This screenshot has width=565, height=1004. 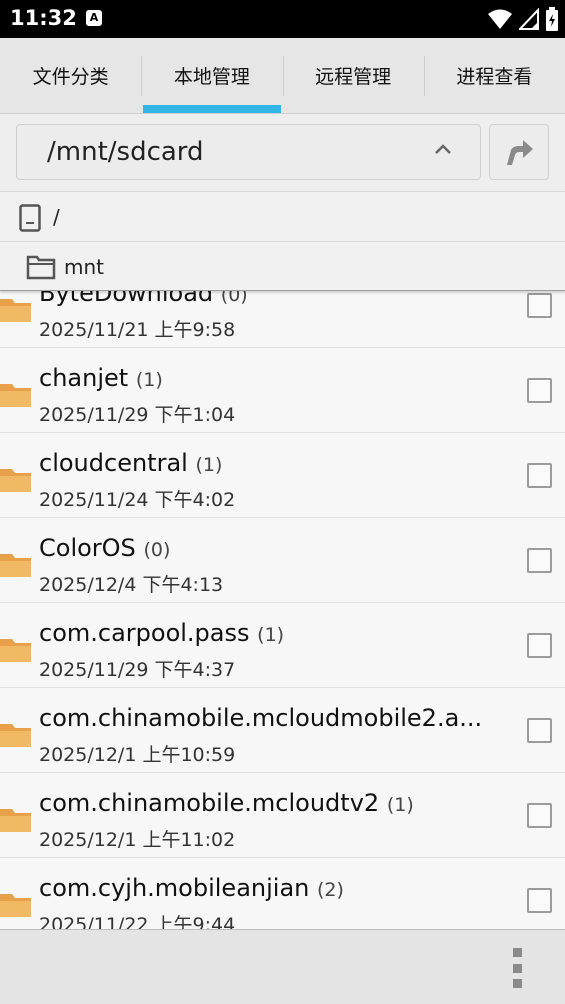 I want to click on status-time: 11:32, so click(x=43, y=18).